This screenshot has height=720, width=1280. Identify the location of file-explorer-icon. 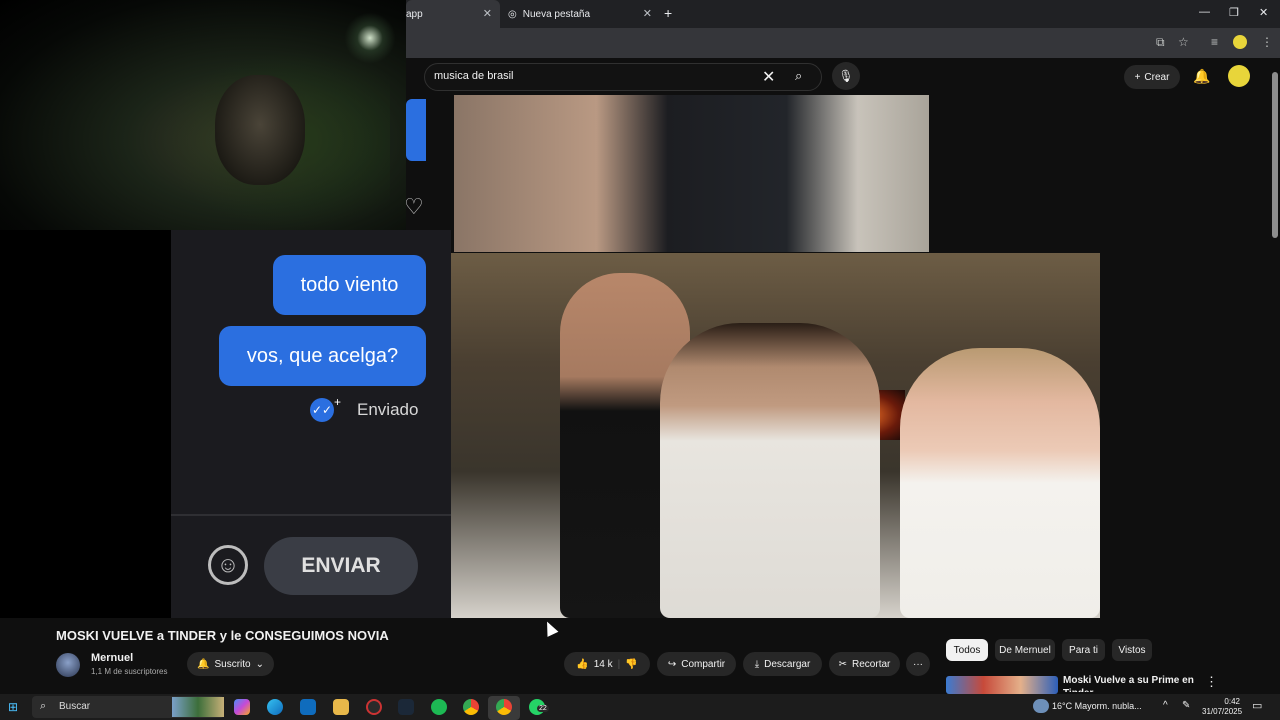
(341, 707).